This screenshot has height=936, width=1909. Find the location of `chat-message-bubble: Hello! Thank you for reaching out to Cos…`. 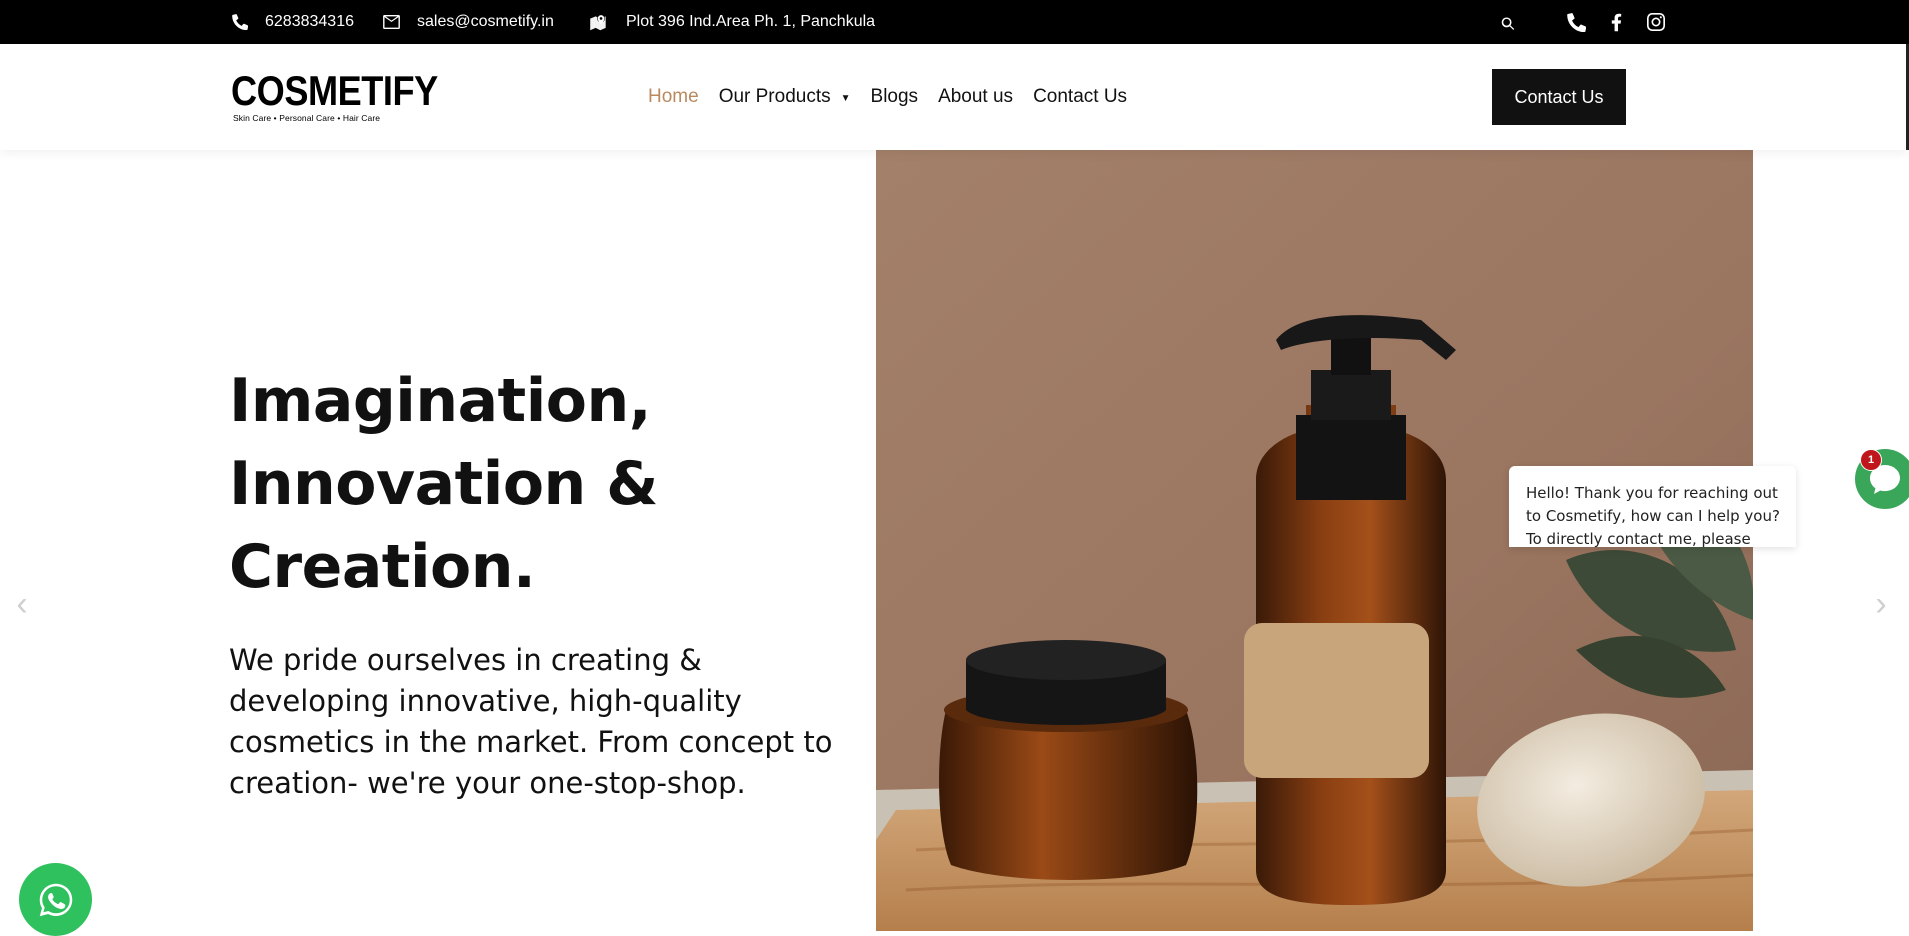

chat-message-bubble: Hello! Thank you for reaching out to Cos… is located at coordinates (1652, 506).